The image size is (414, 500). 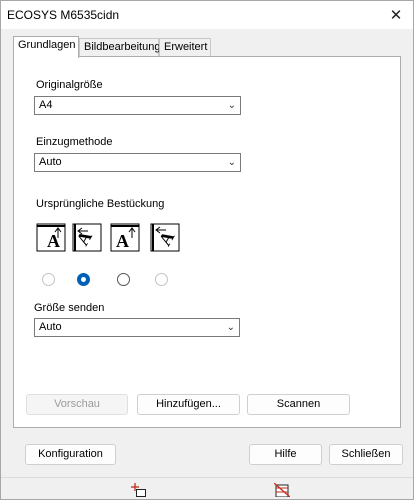 I want to click on tab-grundlagen: Grundlagen, so click(x=46, y=47).